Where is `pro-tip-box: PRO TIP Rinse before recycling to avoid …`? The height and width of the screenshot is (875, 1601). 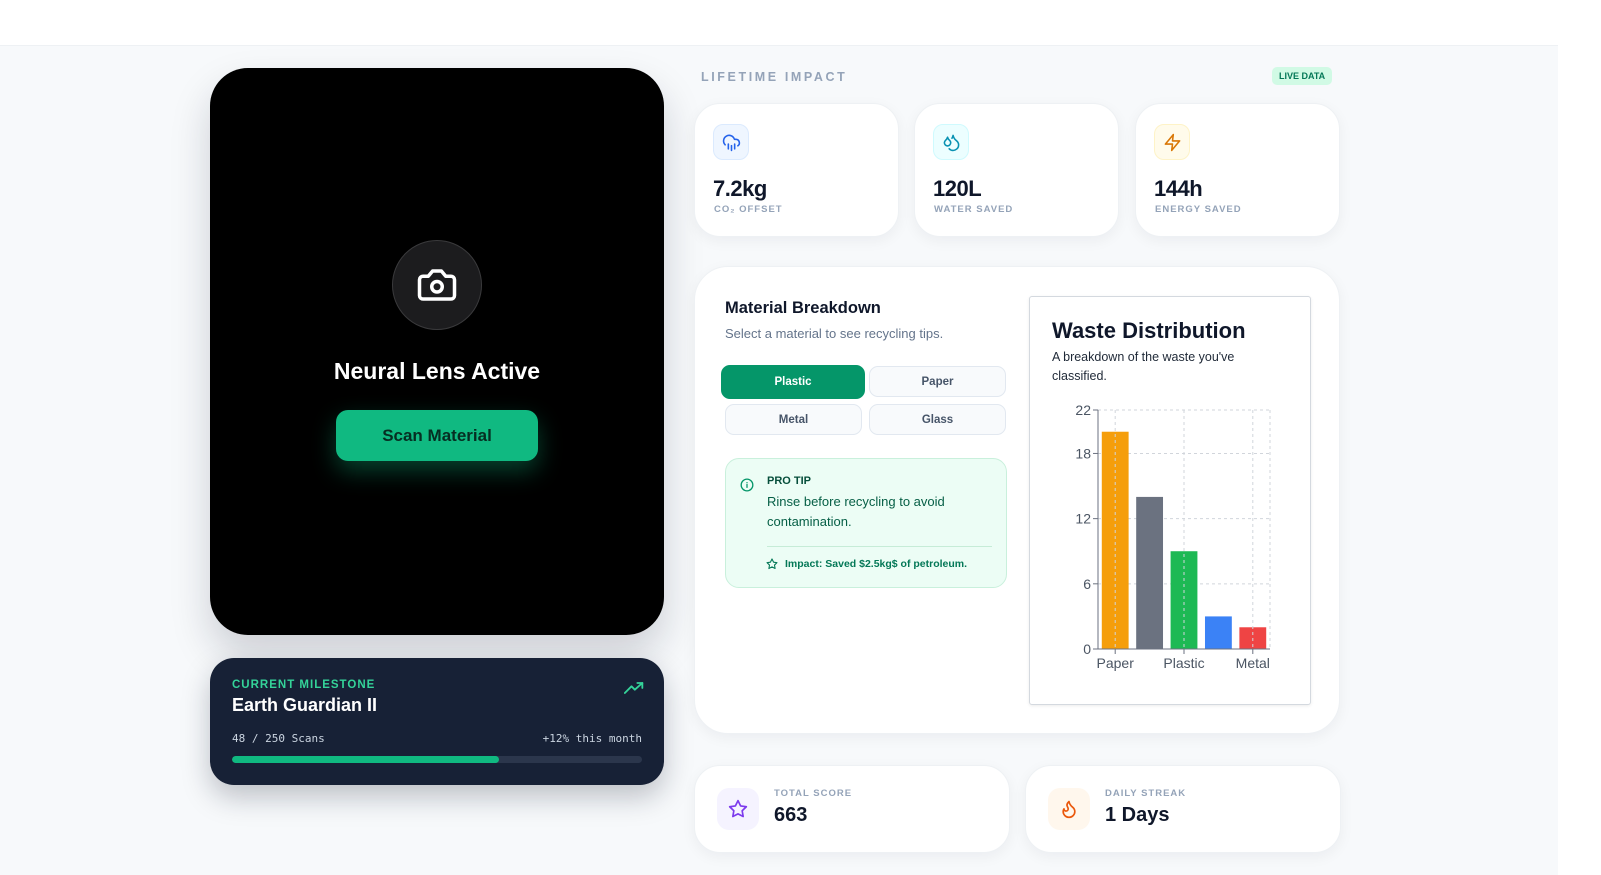
pro-tip-box: PRO TIP Rinse before recycling to avoid … is located at coordinates (866, 523).